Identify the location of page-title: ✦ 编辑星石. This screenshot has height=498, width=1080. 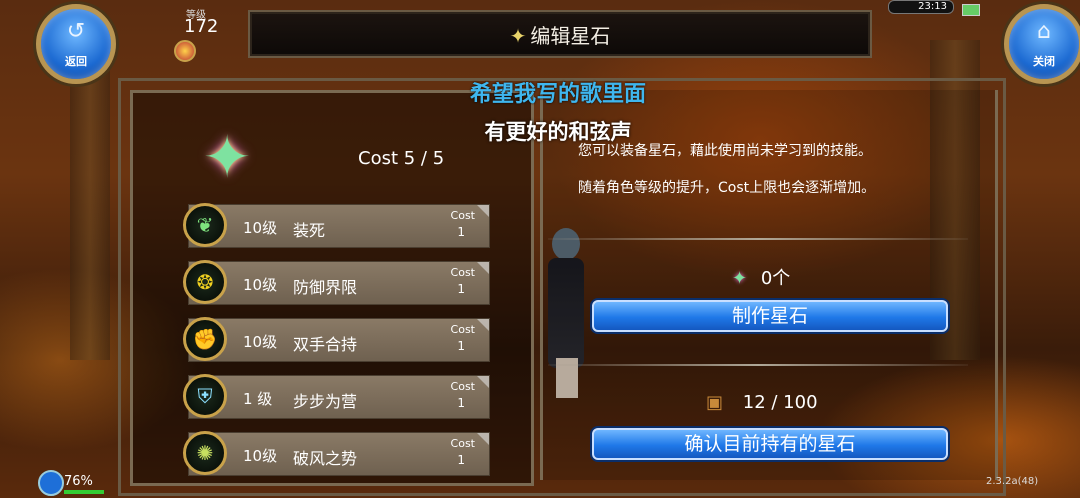
(560, 36).